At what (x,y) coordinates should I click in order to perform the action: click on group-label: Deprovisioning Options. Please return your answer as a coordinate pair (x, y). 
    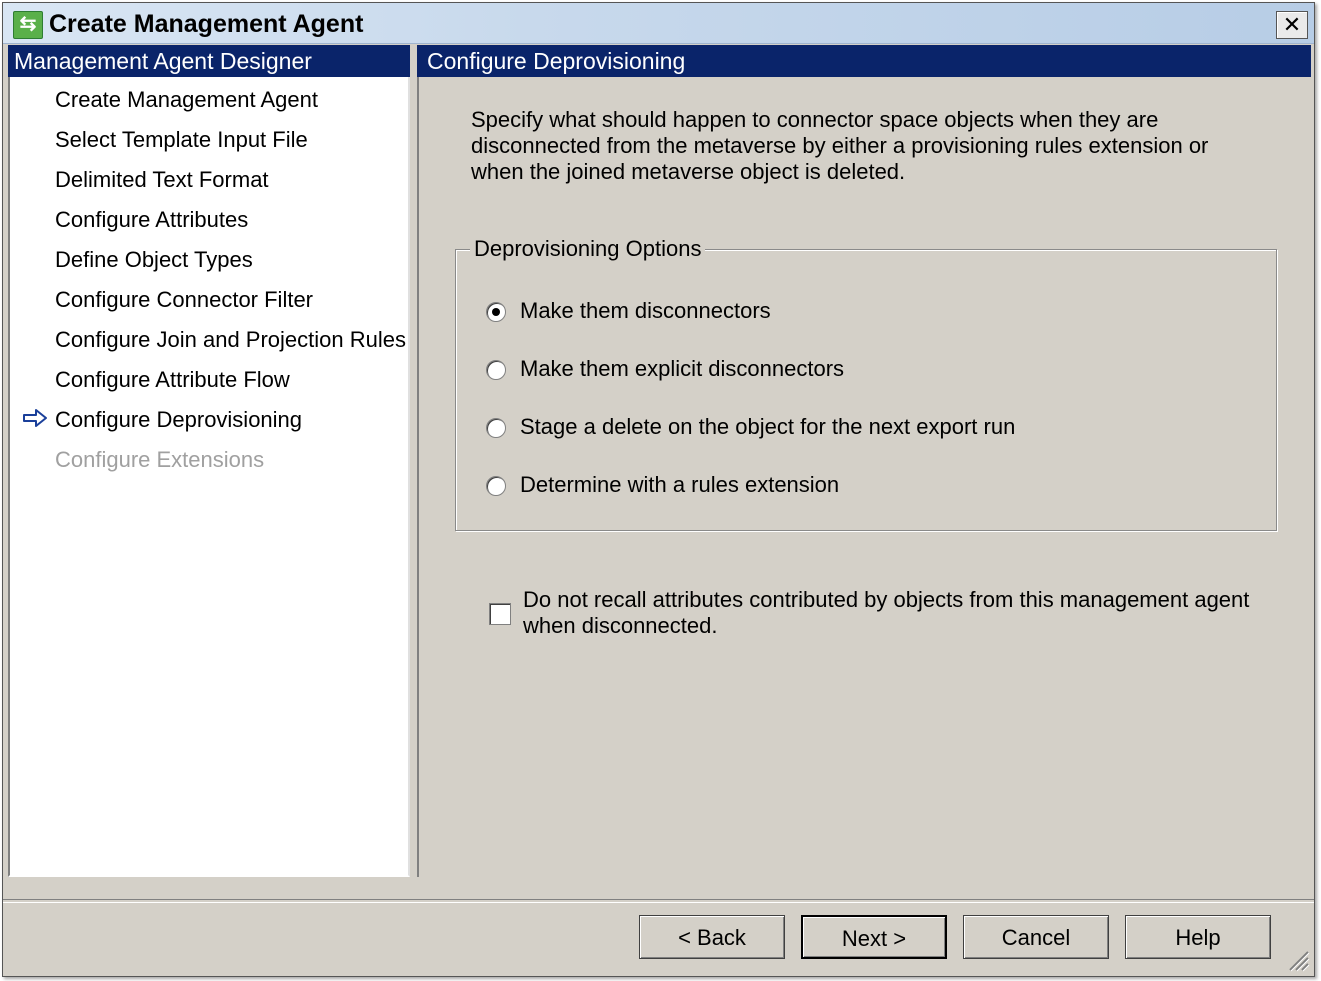
    Looking at the image, I should click on (588, 249).